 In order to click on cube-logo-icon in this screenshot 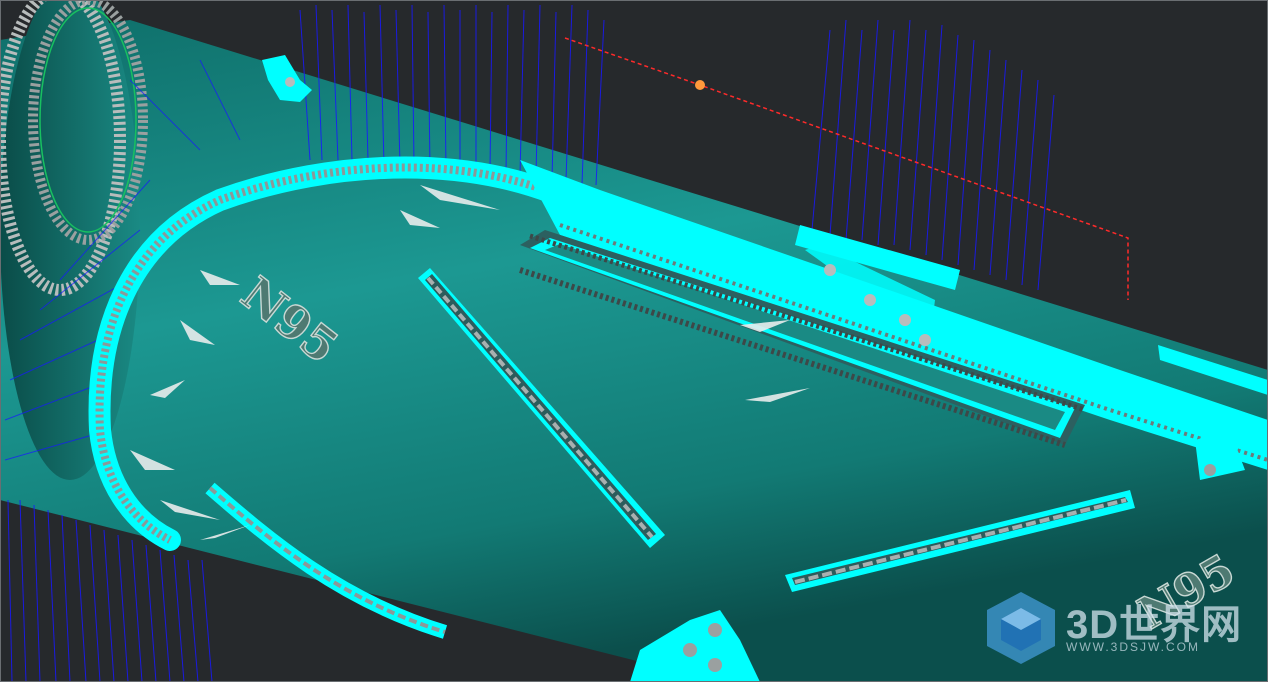, I will do `click(1021, 628)`.